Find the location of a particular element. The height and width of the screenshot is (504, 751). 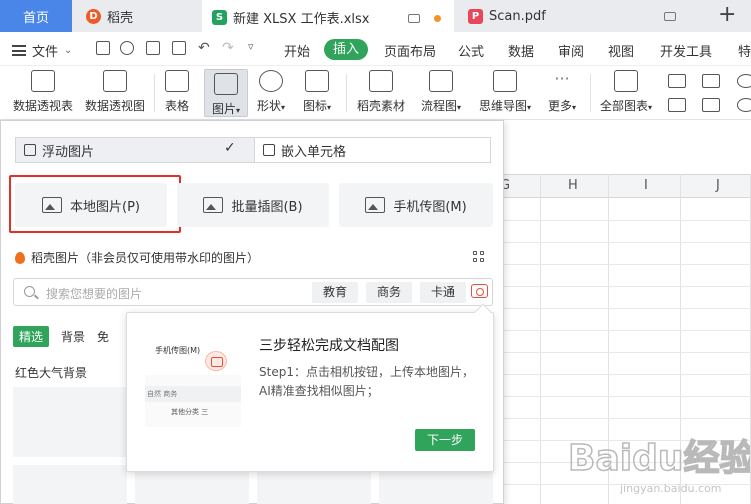

icons-icon is located at coordinates (317, 81).